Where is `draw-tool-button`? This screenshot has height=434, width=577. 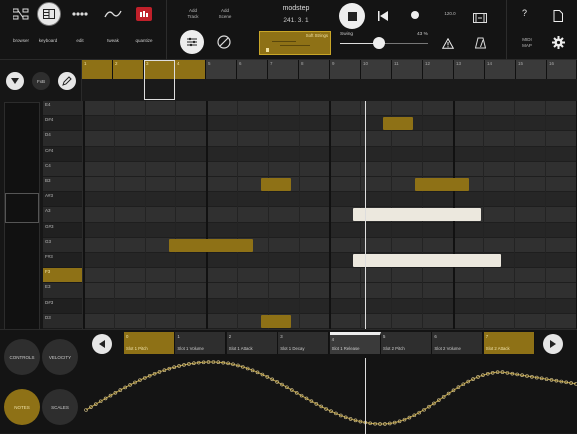 draw-tool-button is located at coordinates (67, 81).